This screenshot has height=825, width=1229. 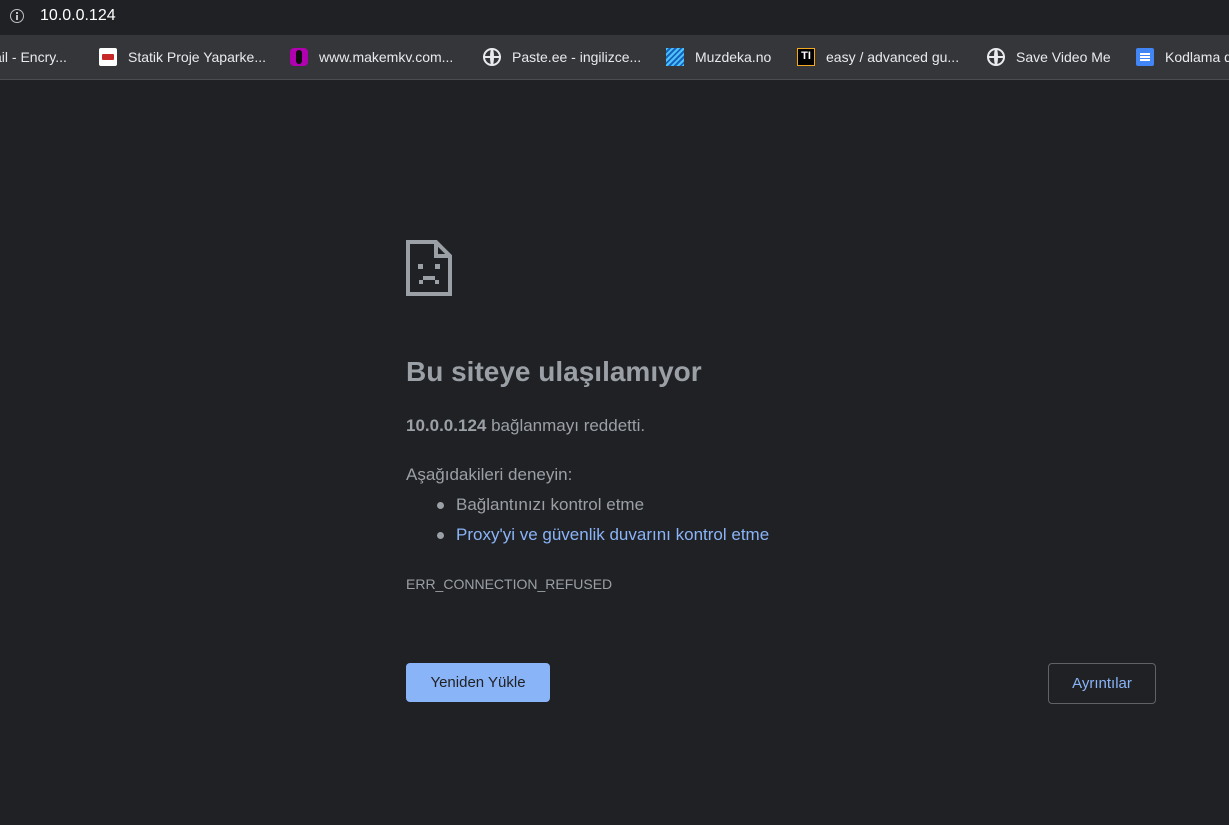 What do you see at coordinates (806, 57) in the screenshot?
I see `ti-icon: TI` at bounding box center [806, 57].